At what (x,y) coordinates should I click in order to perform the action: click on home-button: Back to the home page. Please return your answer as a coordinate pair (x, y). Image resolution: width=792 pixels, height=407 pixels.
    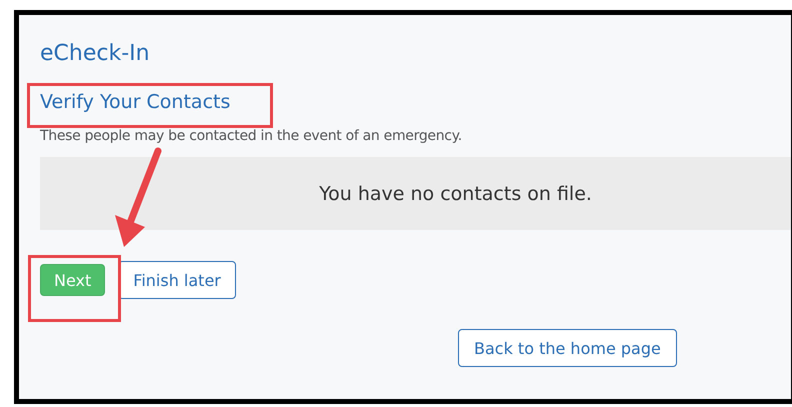
    Looking at the image, I should click on (567, 348).